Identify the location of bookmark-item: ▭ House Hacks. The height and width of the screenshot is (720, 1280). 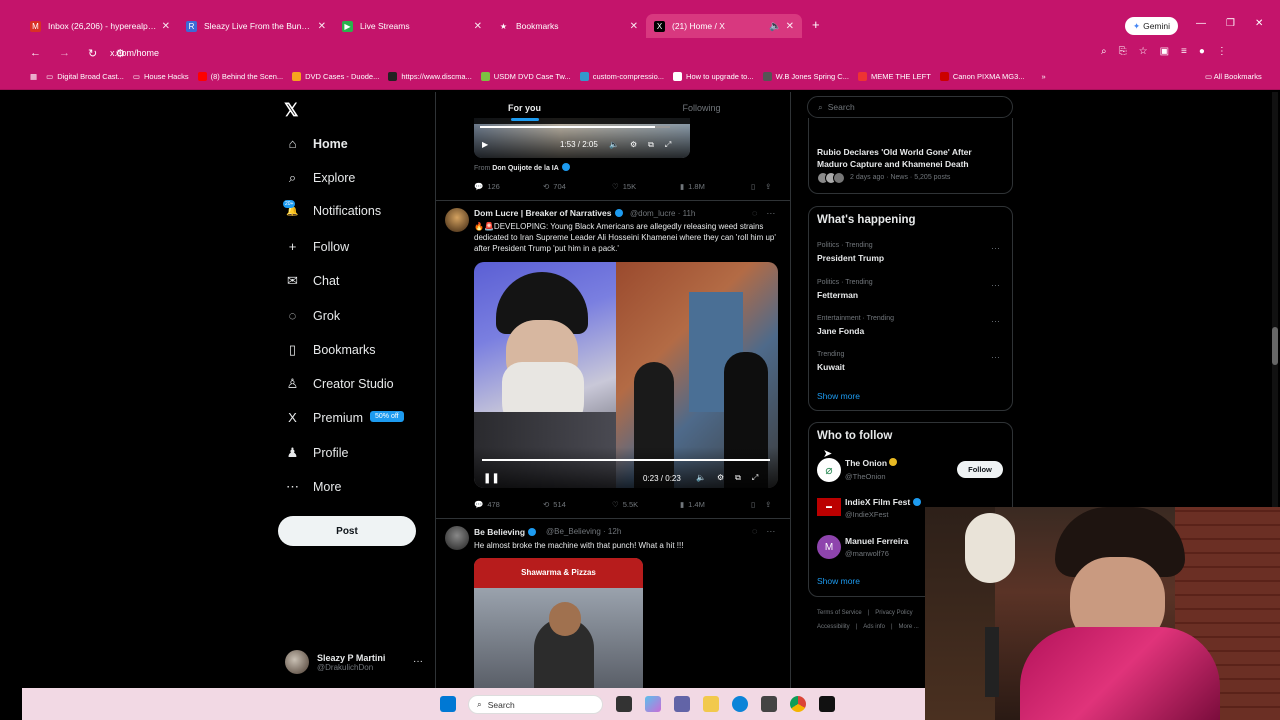
(161, 76).